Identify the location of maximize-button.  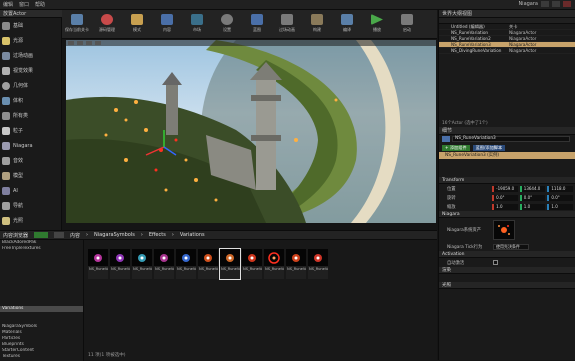
(556, 4).